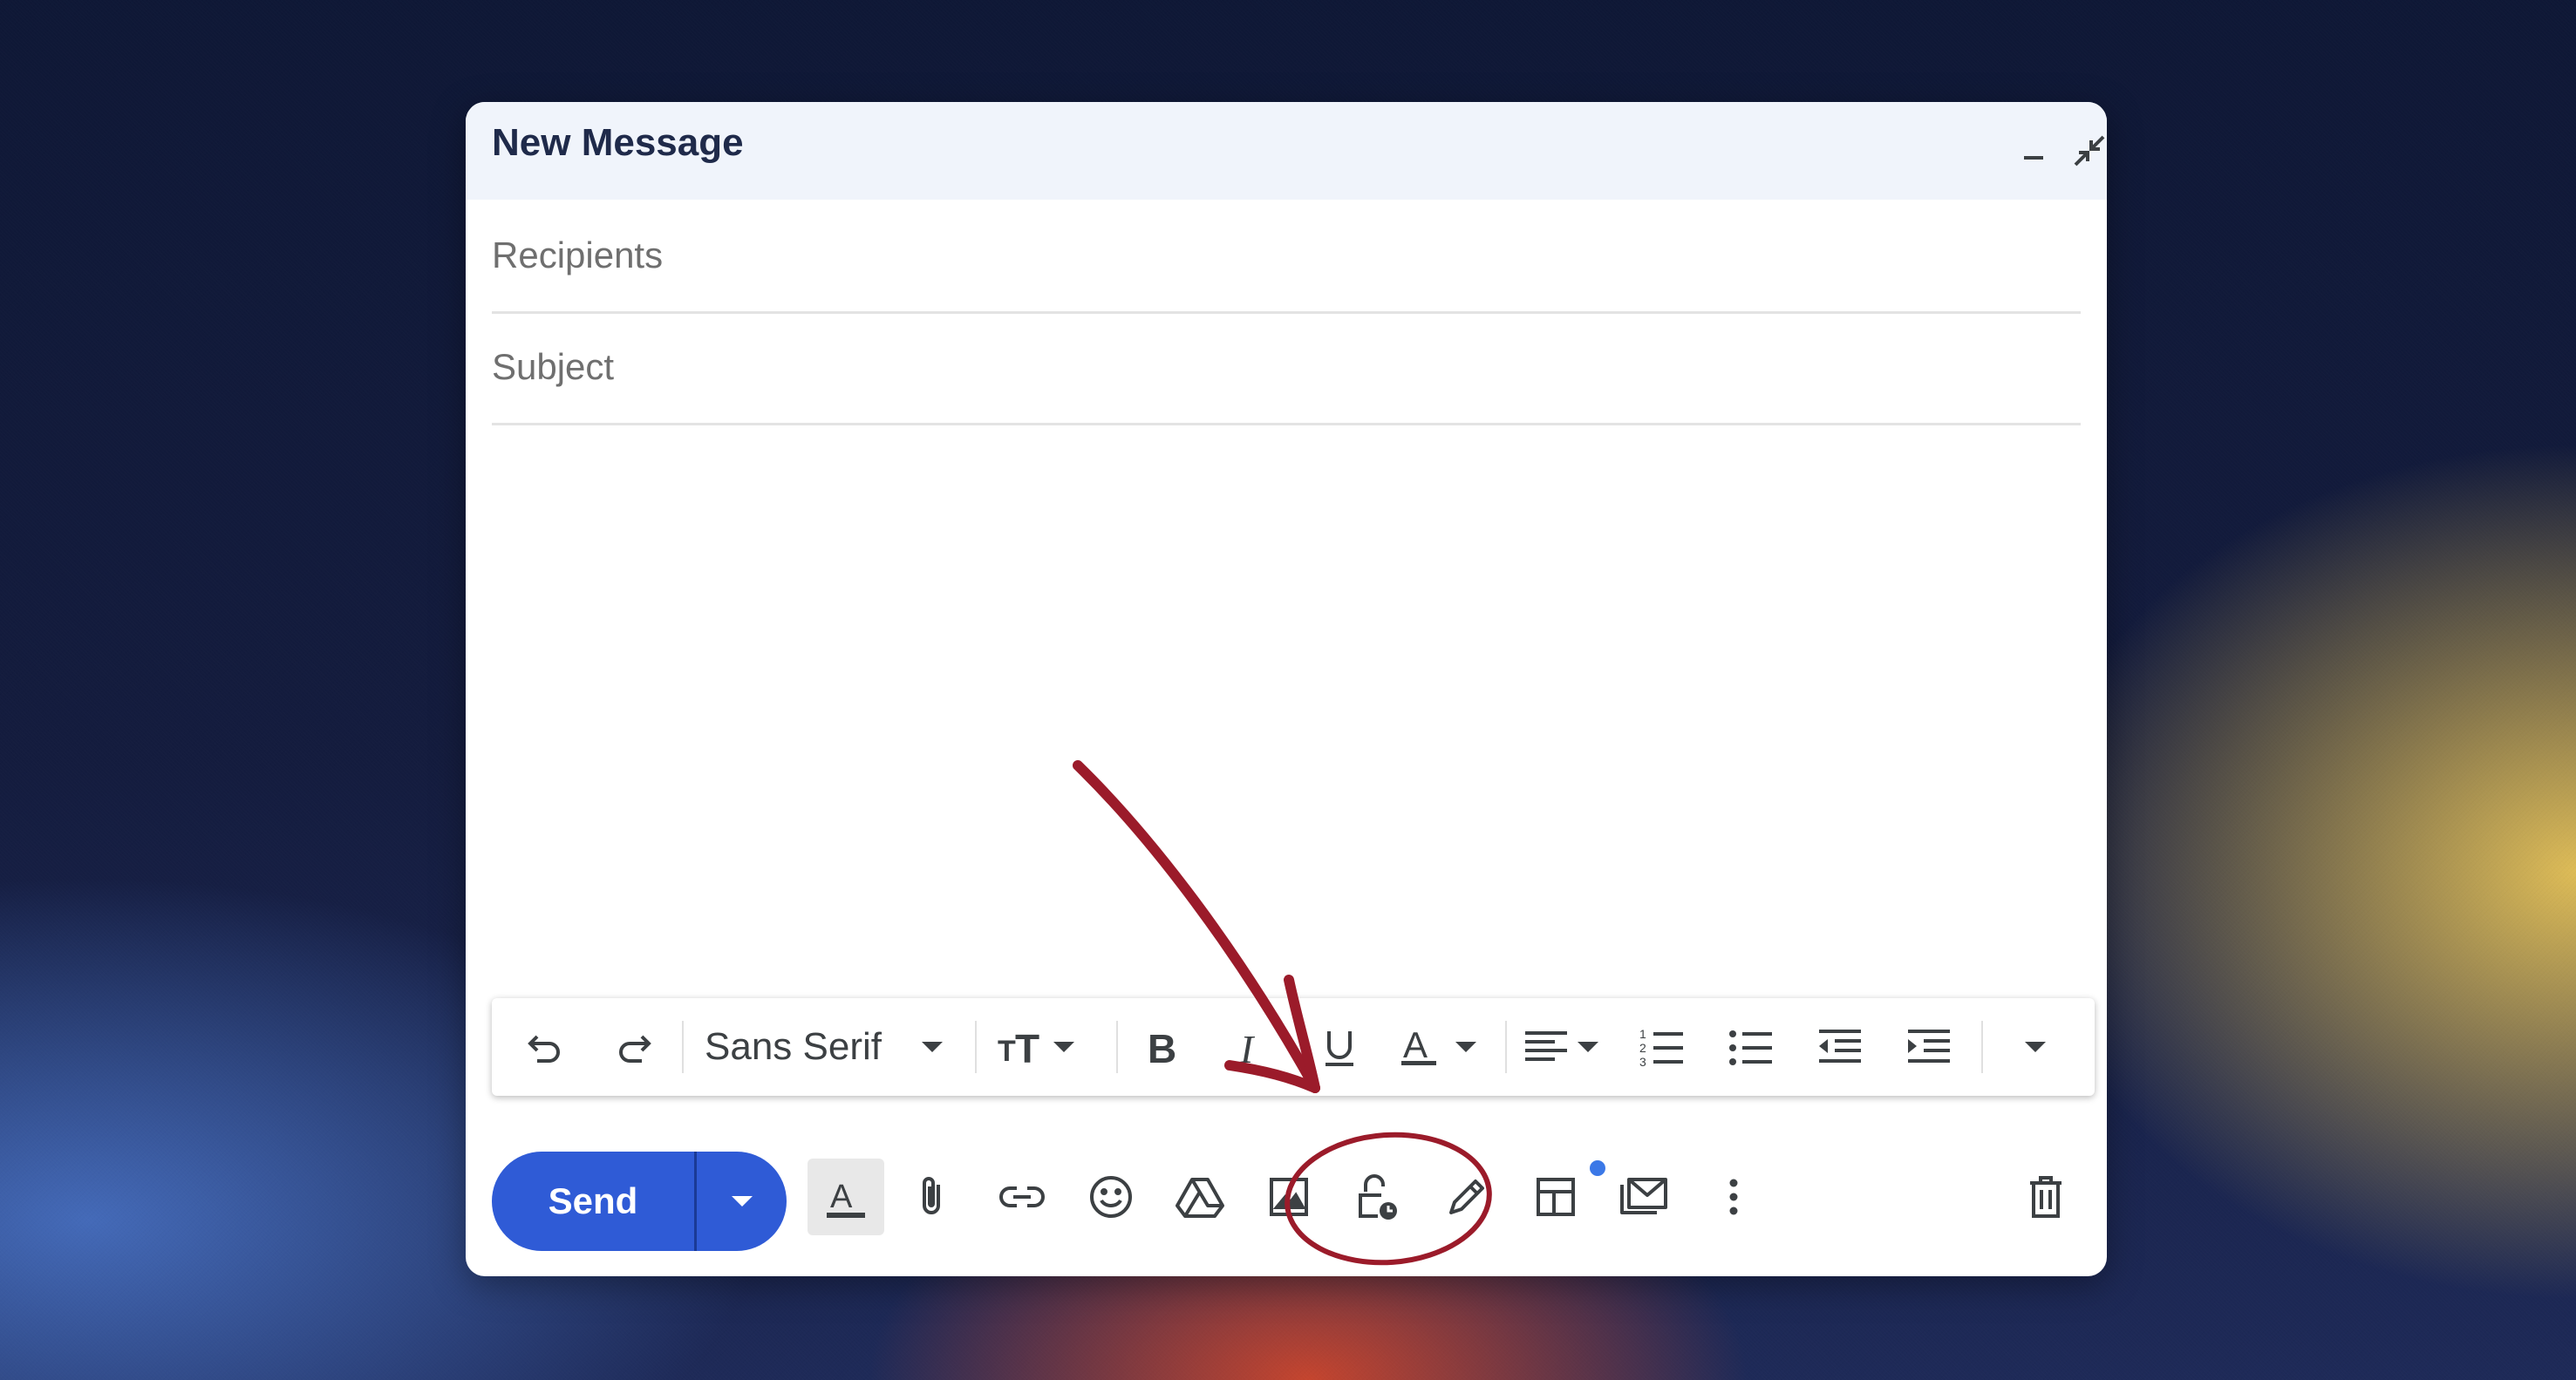  I want to click on emoji-button, so click(1111, 1197).